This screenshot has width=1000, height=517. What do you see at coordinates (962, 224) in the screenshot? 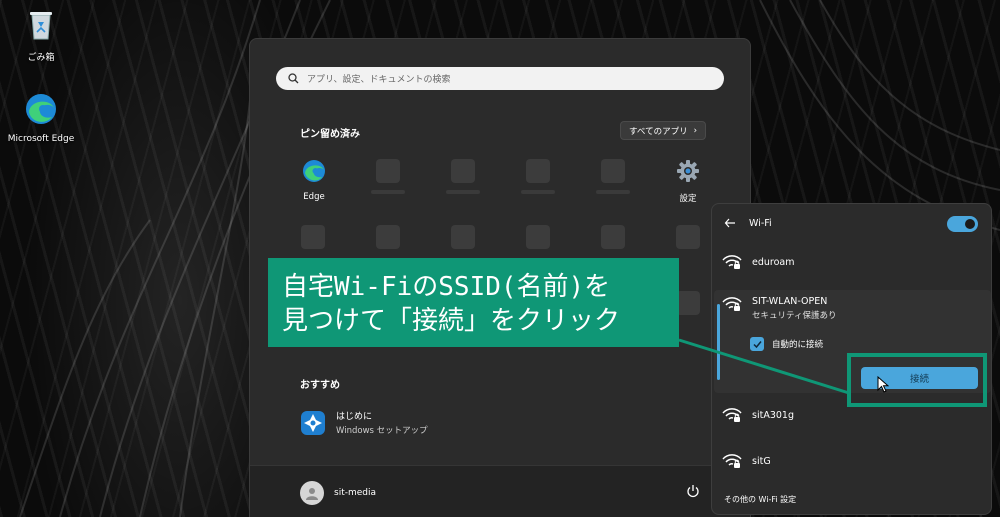
I see `wifi-toggle` at bounding box center [962, 224].